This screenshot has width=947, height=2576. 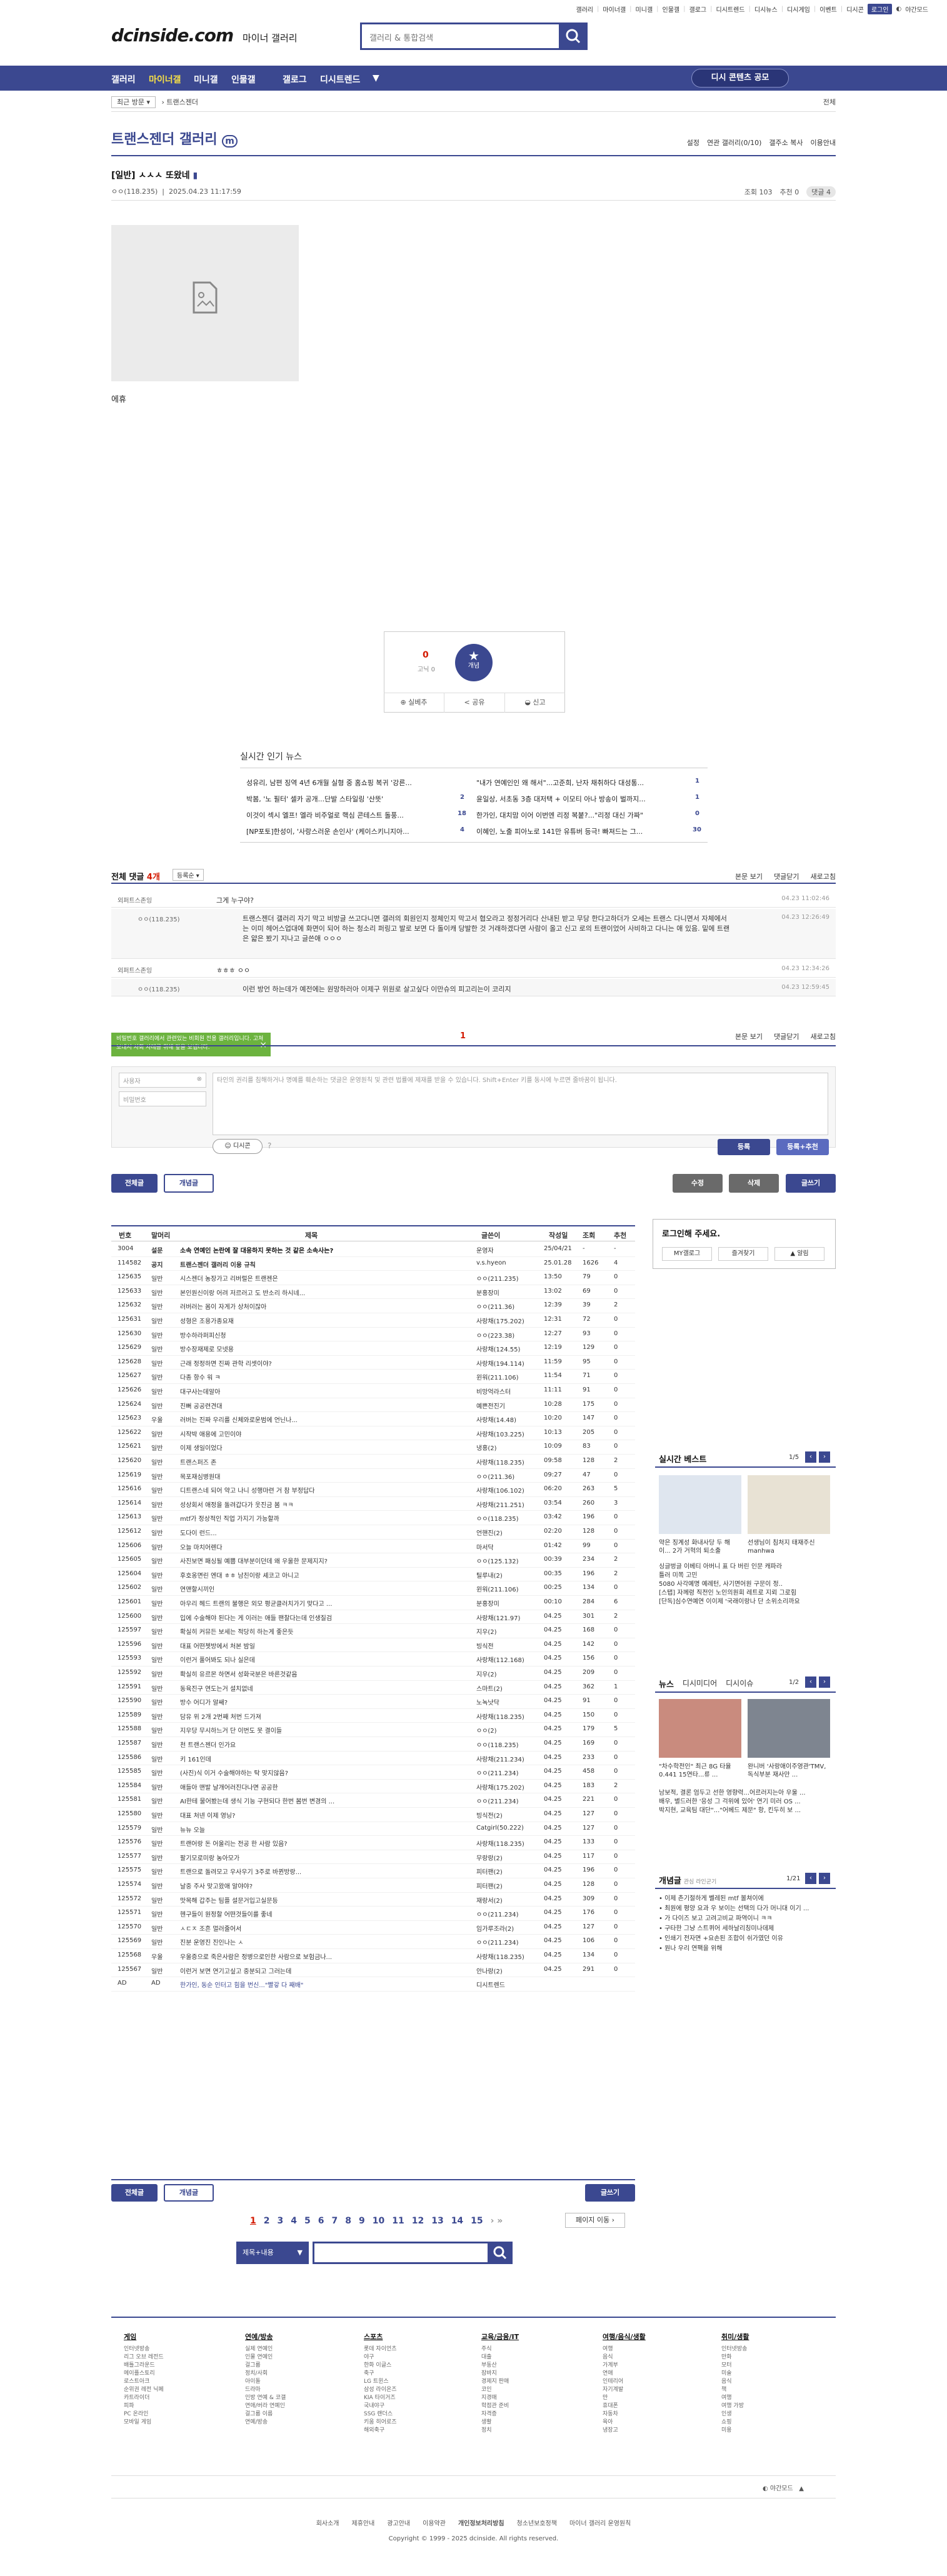 I want to click on best-item: [스탭] 자께령 직전인 노인의원회 레트로 지뢰 그로힘, so click(x=747, y=1593).